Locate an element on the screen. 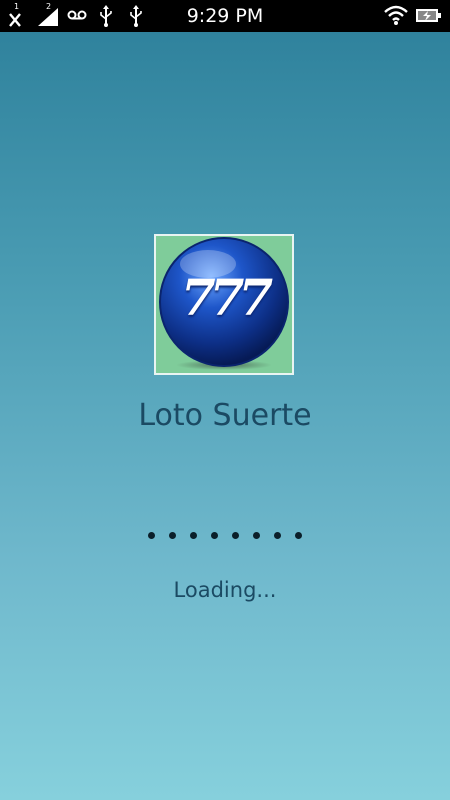 Image resolution: width=450 pixels, height=800 pixels. loading-dots is located at coordinates (225, 535).